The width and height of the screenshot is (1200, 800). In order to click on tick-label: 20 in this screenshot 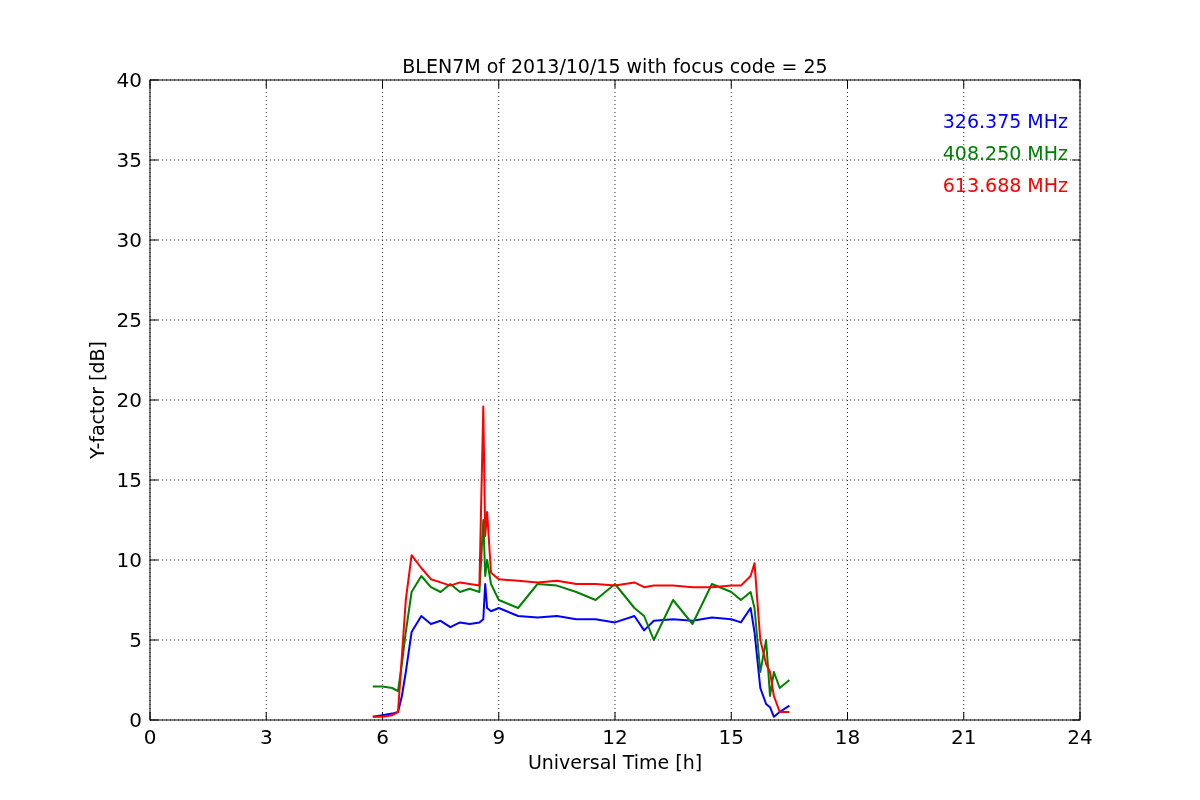, I will do `click(129, 400)`.